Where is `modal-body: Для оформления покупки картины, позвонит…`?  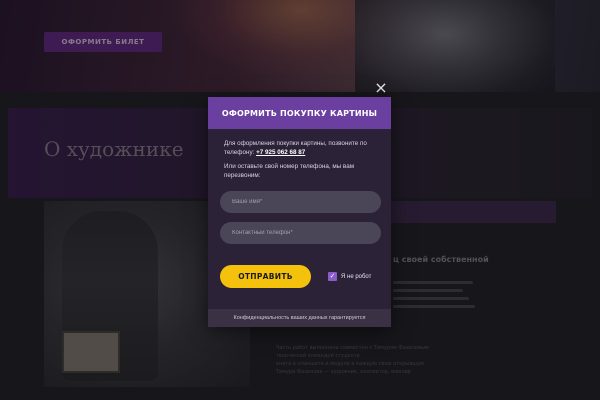 modal-body: Для оформления покупки картины, позвонит… is located at coordinates (299, 154).